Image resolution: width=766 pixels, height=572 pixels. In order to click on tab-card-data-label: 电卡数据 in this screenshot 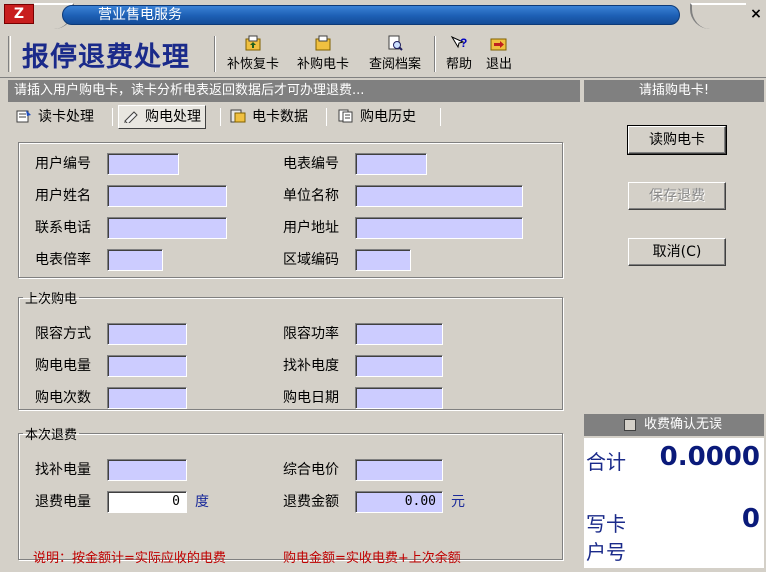, I will do `click(280, 117)`.